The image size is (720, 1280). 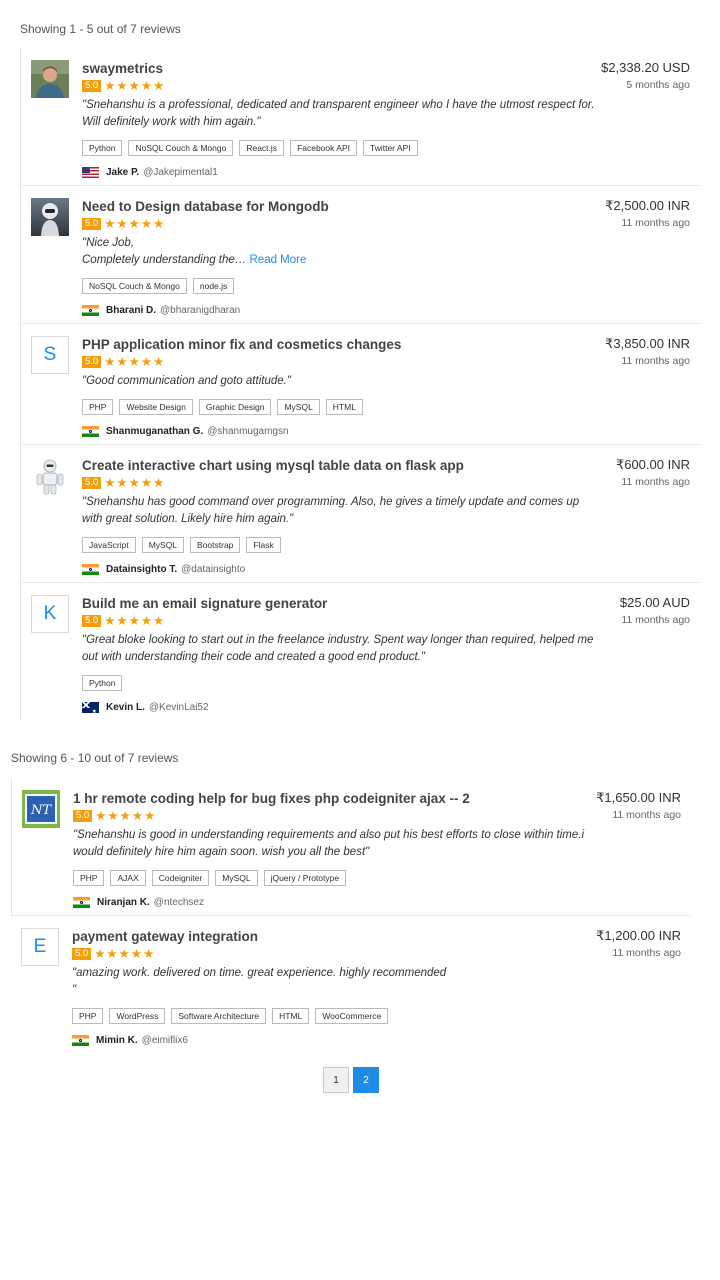 What do you see at coordinates (100, 29) in the screenshot?
I see `reviews-count-text: Showing 1 - 5 out of 7 reviews` at bounding box center [100, 29].